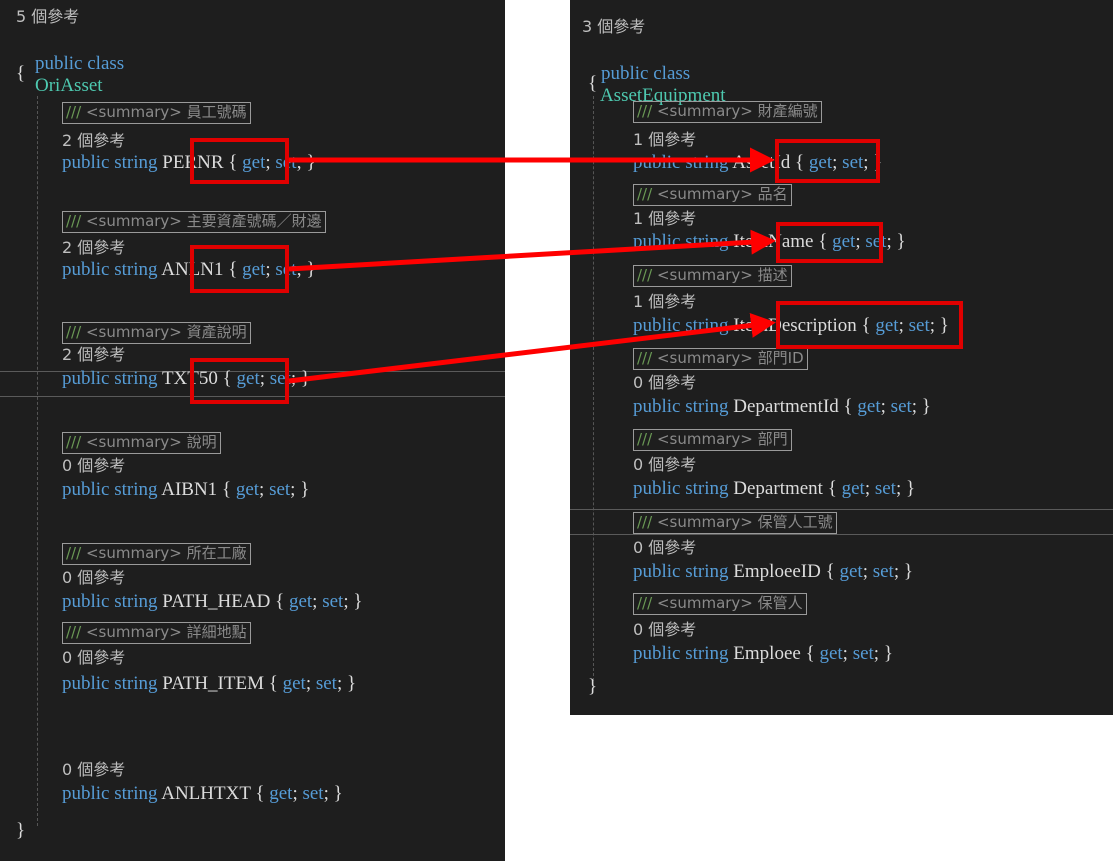 This screenshot has width=1113, height=861. I want to click on summary-comment: /// <summary> 品名, so click(712, 194).